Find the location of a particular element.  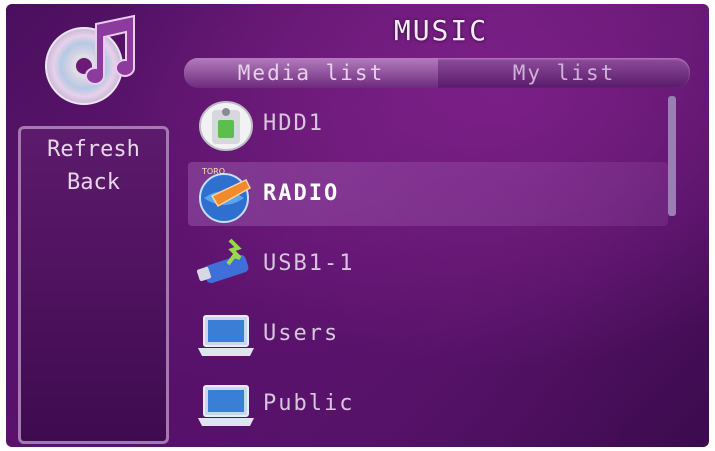

usb-drive-icon is located at coordinates (222, 261).